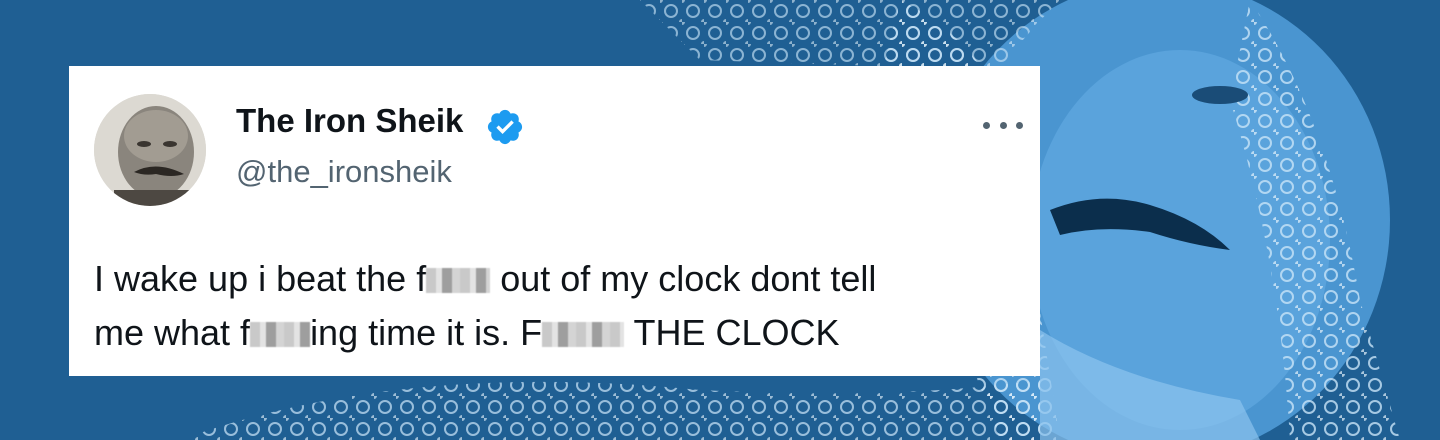 The width and height of the screenshot is (1440, 440). What do you see at coordinates (172, 332) in the screenshot?
I see `tweet-text-segment: me what f` at bounding box center [172, 332].